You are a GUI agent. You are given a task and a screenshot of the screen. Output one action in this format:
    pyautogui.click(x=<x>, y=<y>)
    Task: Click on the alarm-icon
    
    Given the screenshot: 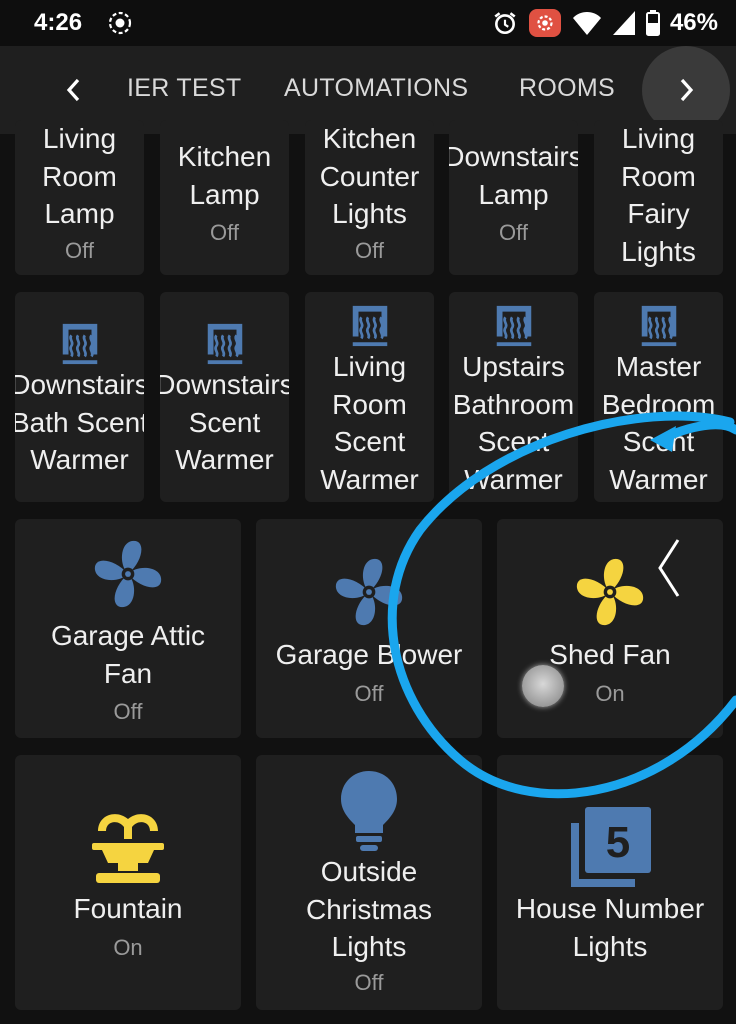 What is the action you would take?
    pyautogui.click(x=505, y=23)
    